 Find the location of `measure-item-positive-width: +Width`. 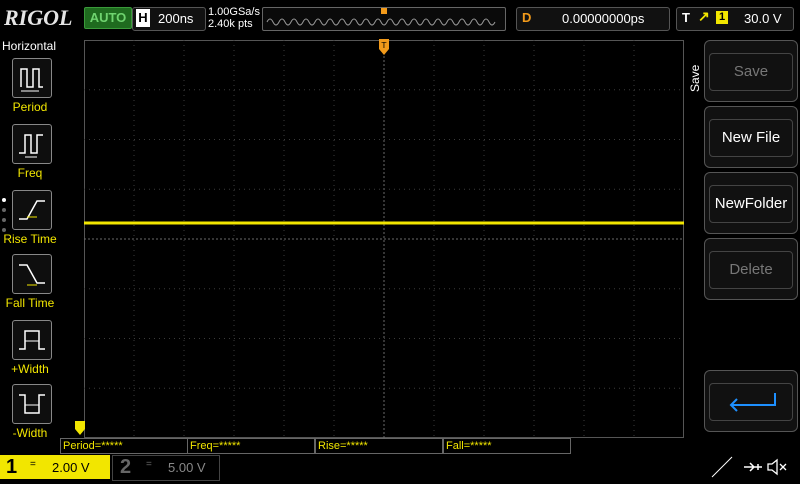

measure-item-positive-width: +Width is located at coordinates (30, 352).